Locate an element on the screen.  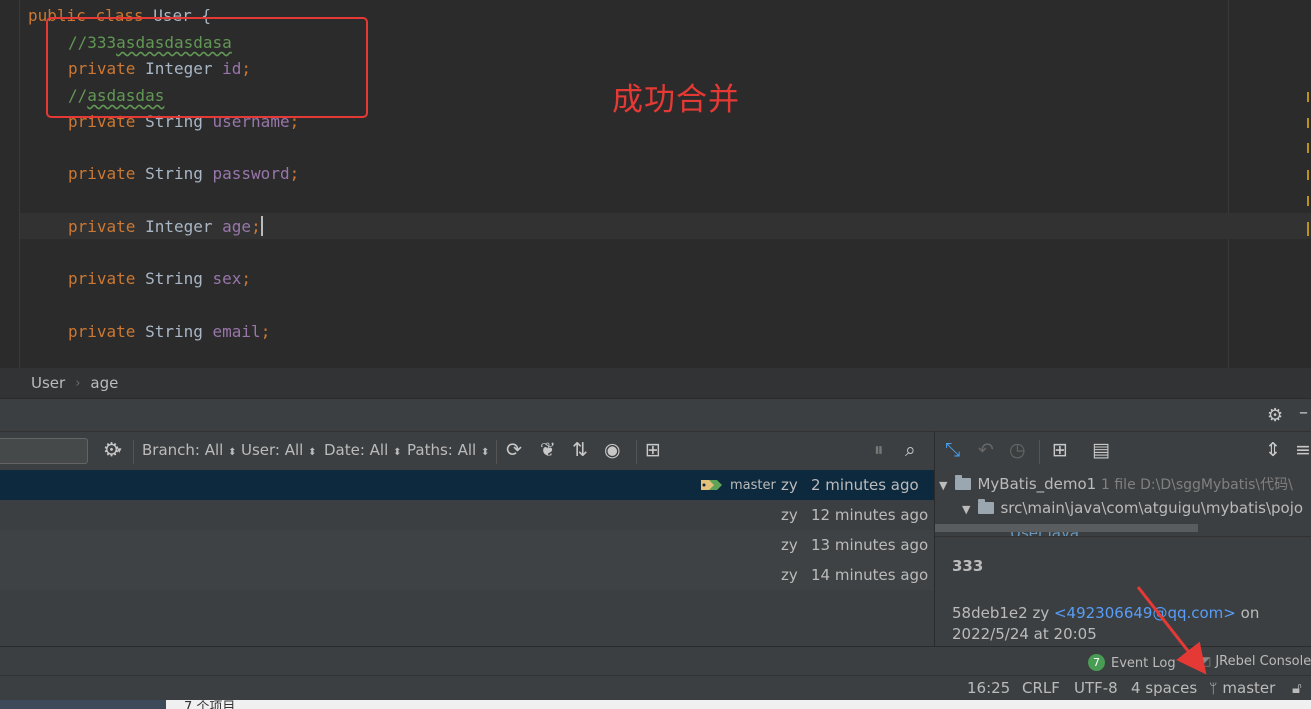
commit-datetime: 2022/5/24 at 20:05 is located at coordinates (1024, 634).